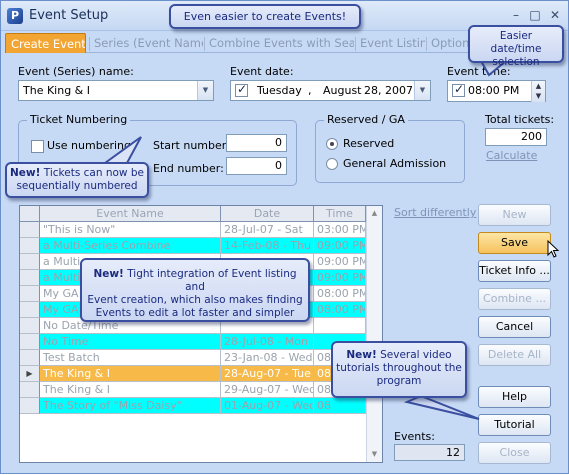 Image resolution: width=569 pixels, height=475 pixels. I want to click on event-time-checkbox, so click(458, 89).